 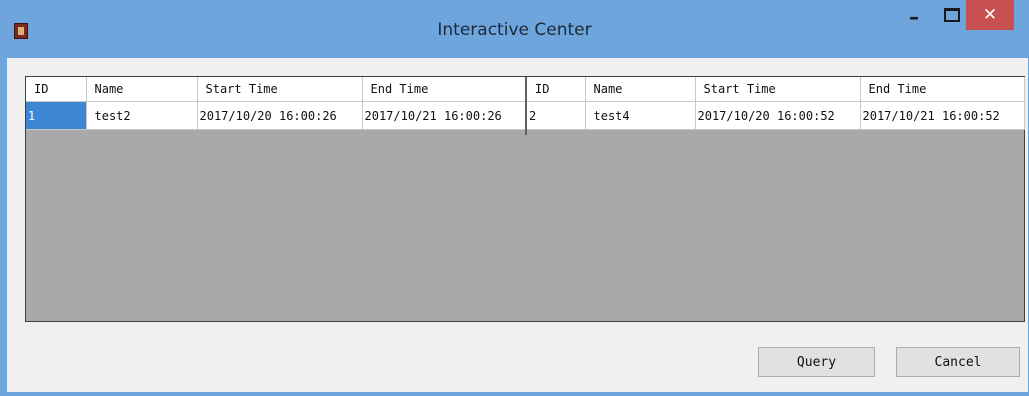 I want to click on close-icon: ✕, so click(x=990, y=15).